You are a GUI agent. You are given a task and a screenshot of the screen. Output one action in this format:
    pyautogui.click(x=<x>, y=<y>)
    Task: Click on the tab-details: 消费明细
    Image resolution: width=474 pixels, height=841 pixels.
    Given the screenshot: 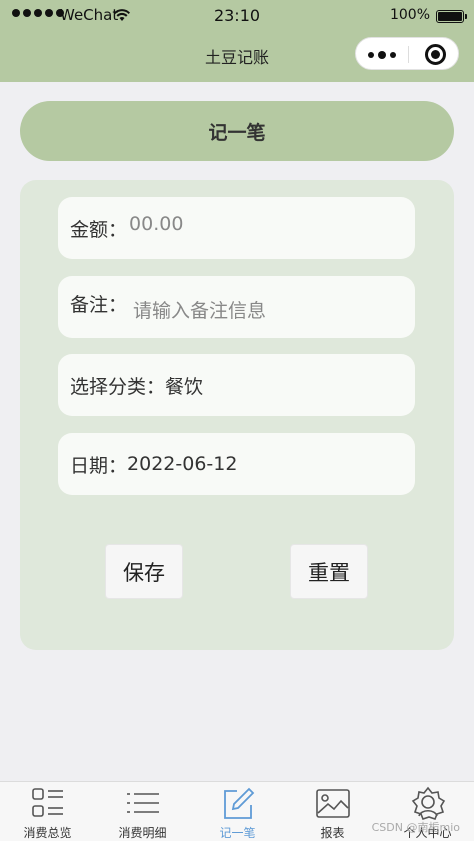 What is the action you would take?
    pyautogui.click(x=142, y=811)
    